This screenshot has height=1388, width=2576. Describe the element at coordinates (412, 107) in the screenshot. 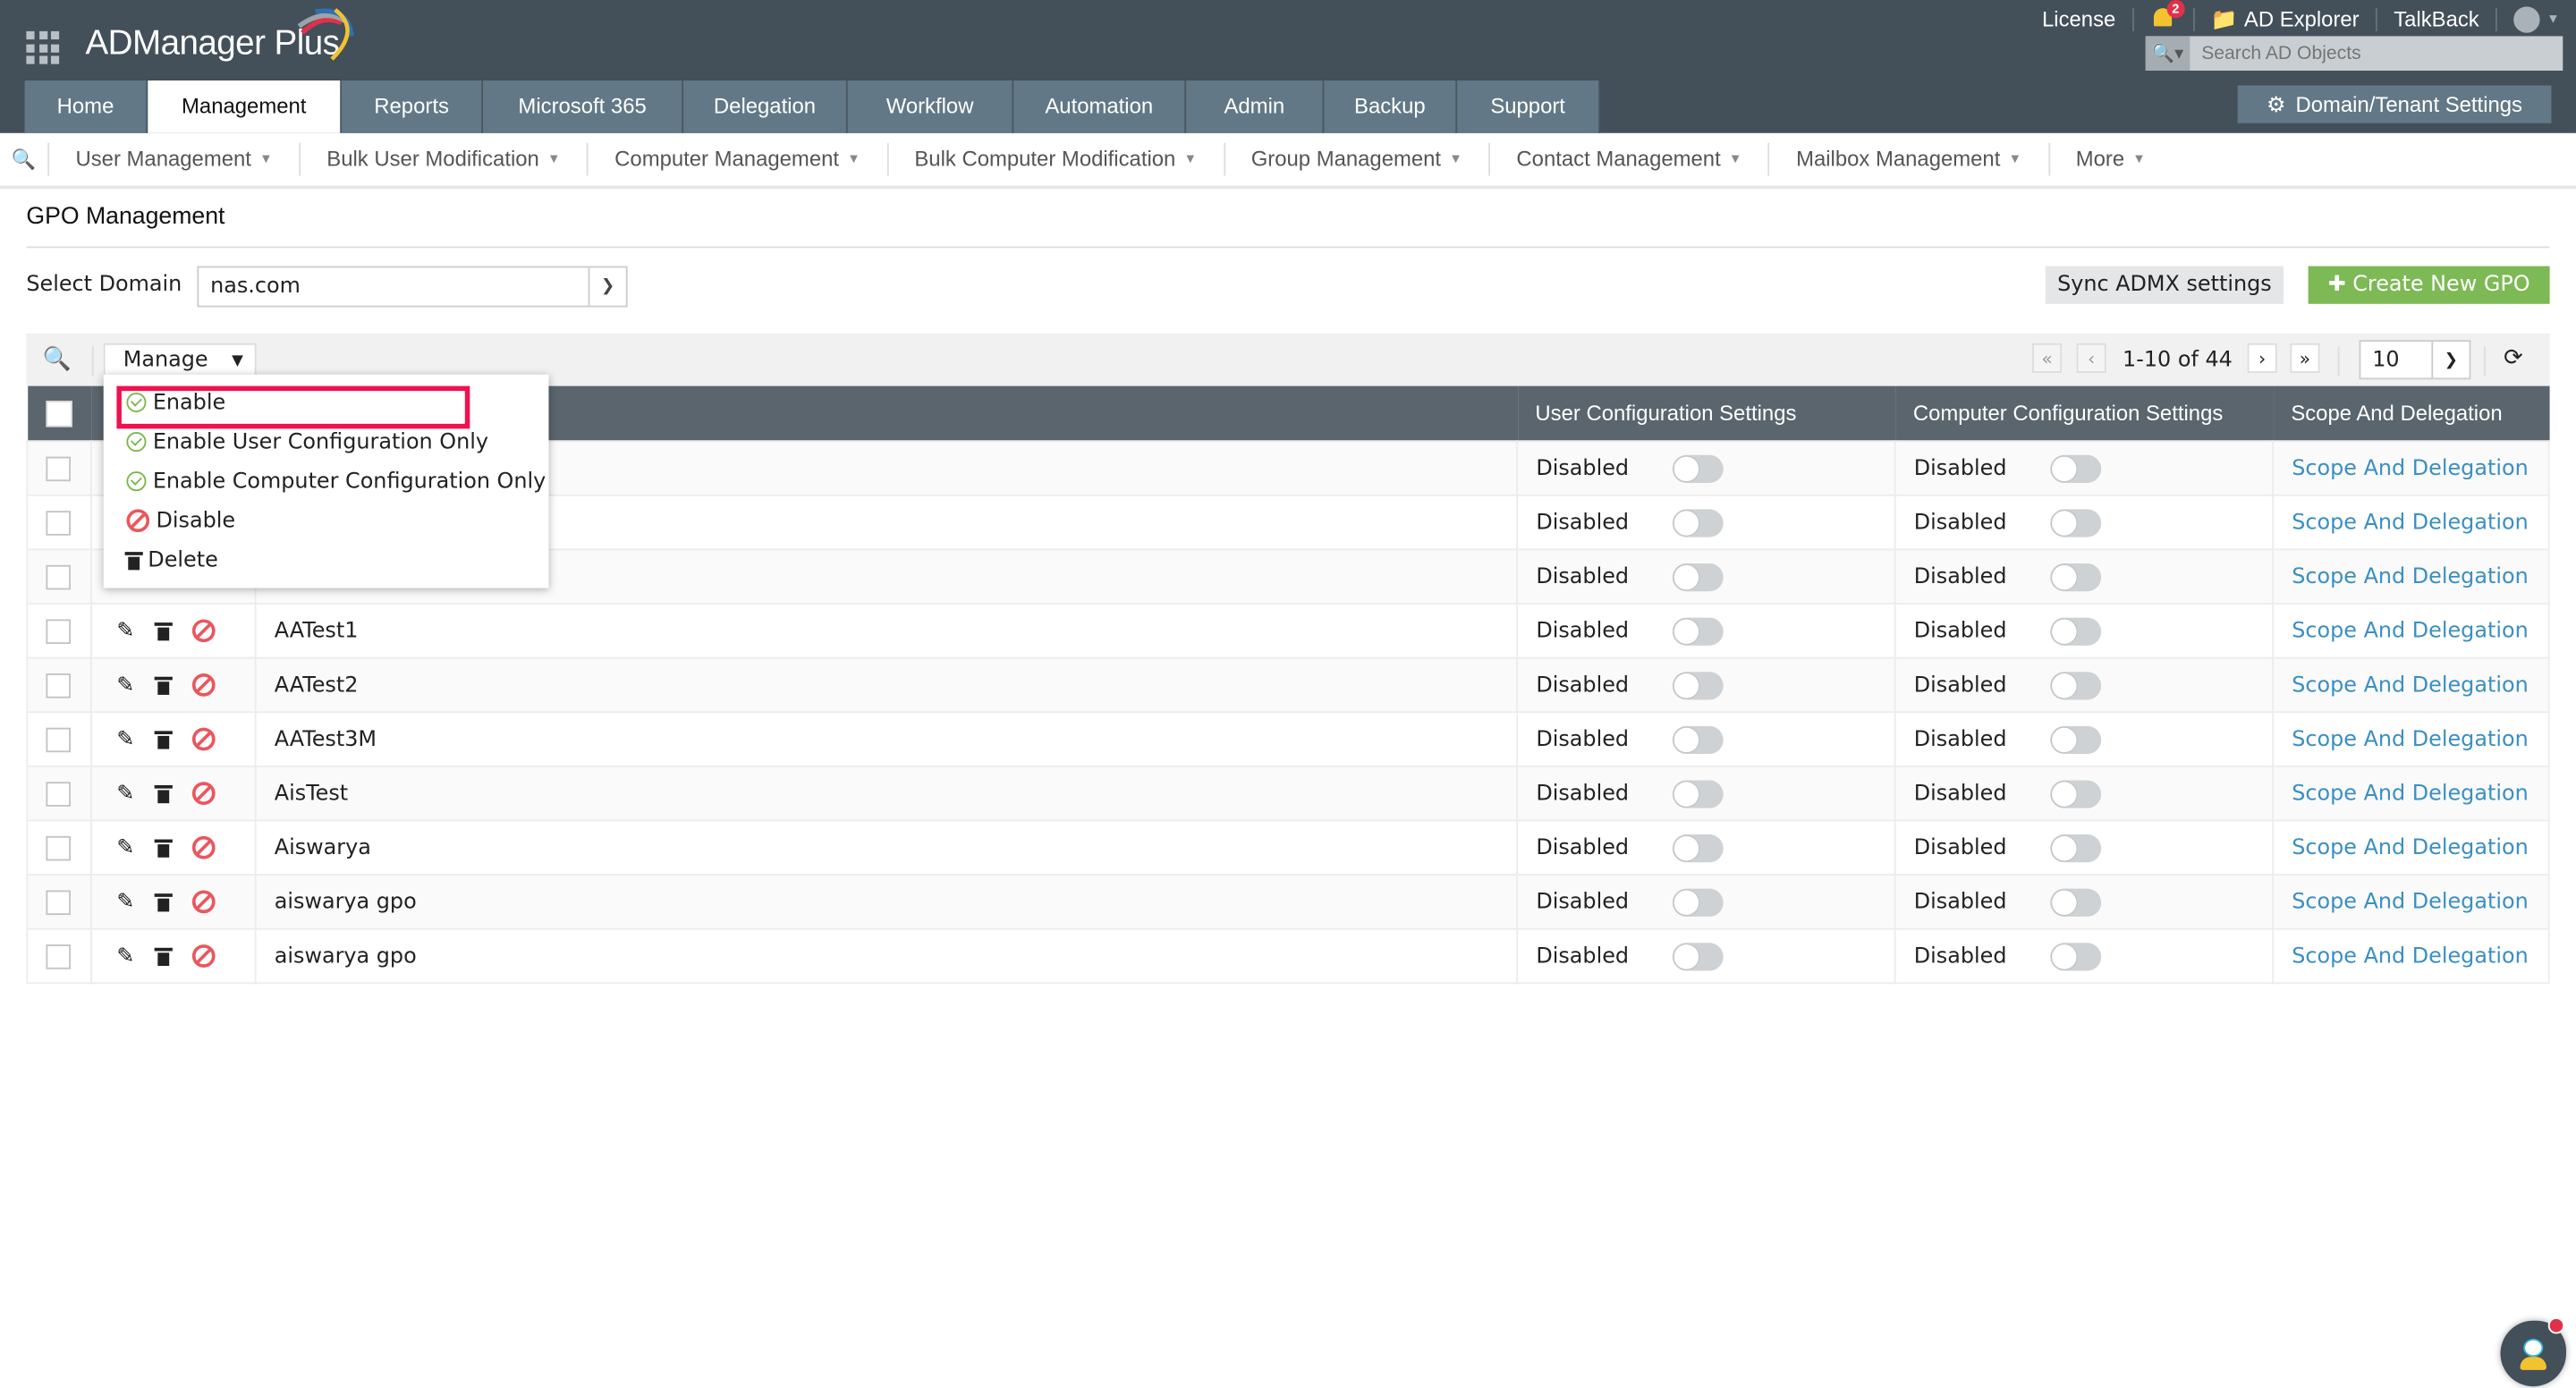

I see `tab-reports: Reports` at that location.